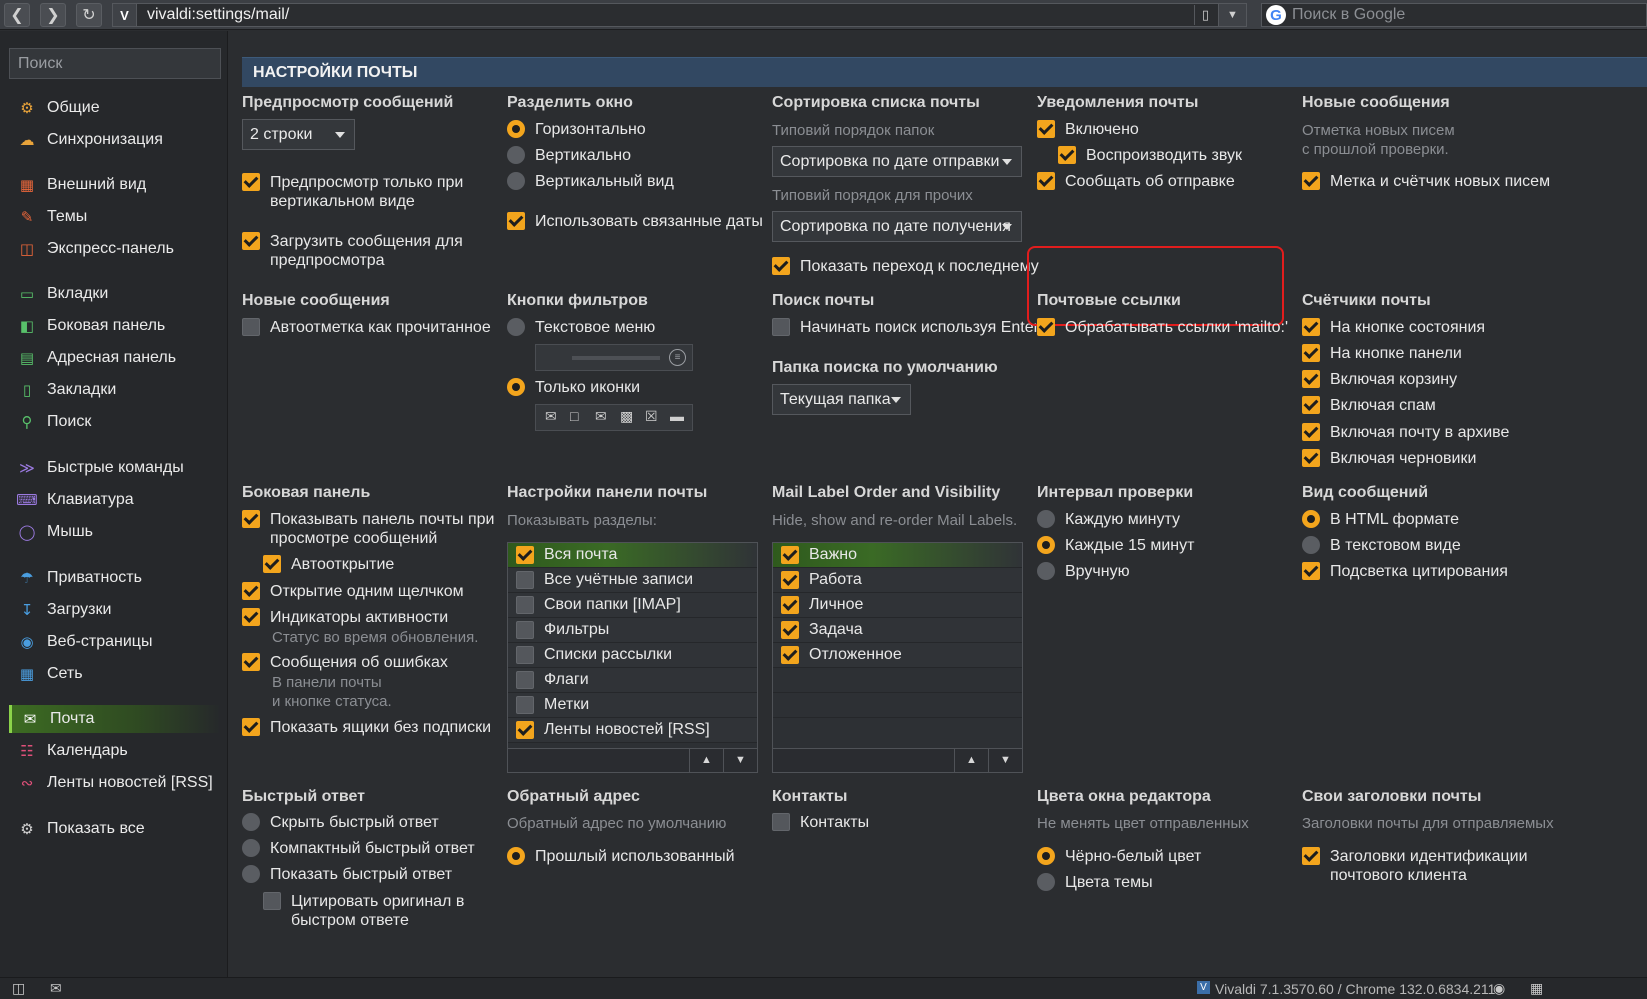 Image resolution: width=1647 pixels, height=999 pixels. I want to click on url-text: vivaldi:settings/mail/, so click(213, 15).